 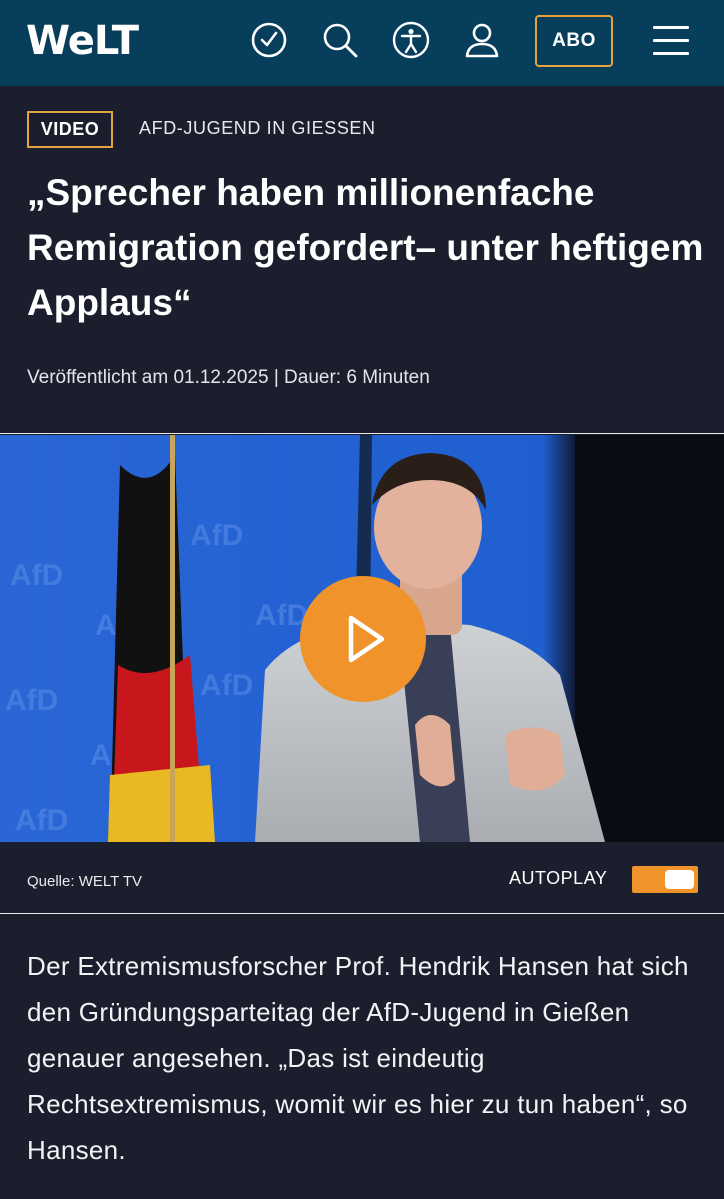 What do you see at coordinates (257, 128) in the screenshot?
I see `article-kicker: AFD-JUGEND IN GIESSEN` at bounding box center [257, 128].